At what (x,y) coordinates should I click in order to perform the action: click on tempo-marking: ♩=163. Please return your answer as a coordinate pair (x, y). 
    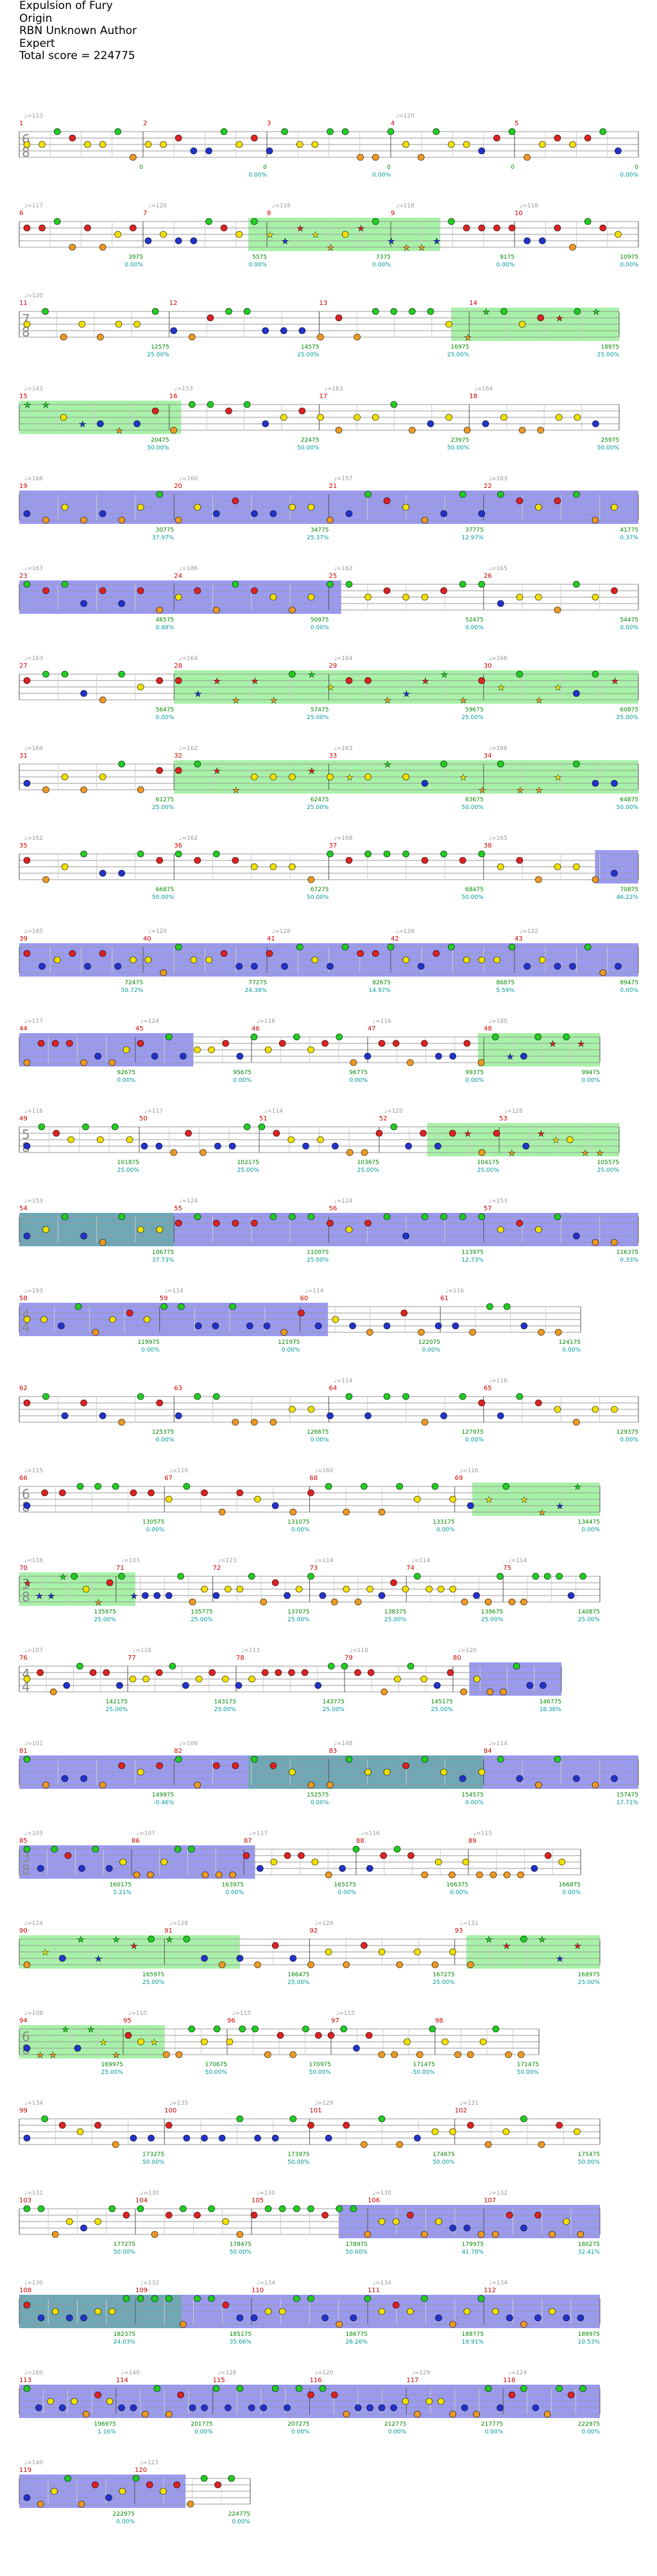
    Looking at the image, I should click on (334, 389).